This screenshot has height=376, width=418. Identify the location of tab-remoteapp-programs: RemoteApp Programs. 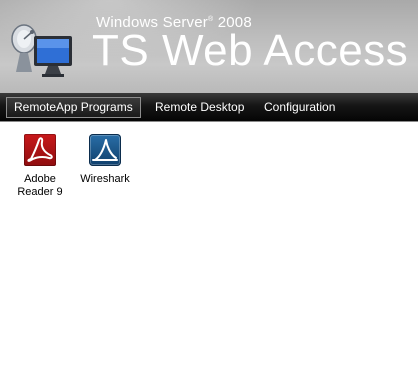
(73, 107).